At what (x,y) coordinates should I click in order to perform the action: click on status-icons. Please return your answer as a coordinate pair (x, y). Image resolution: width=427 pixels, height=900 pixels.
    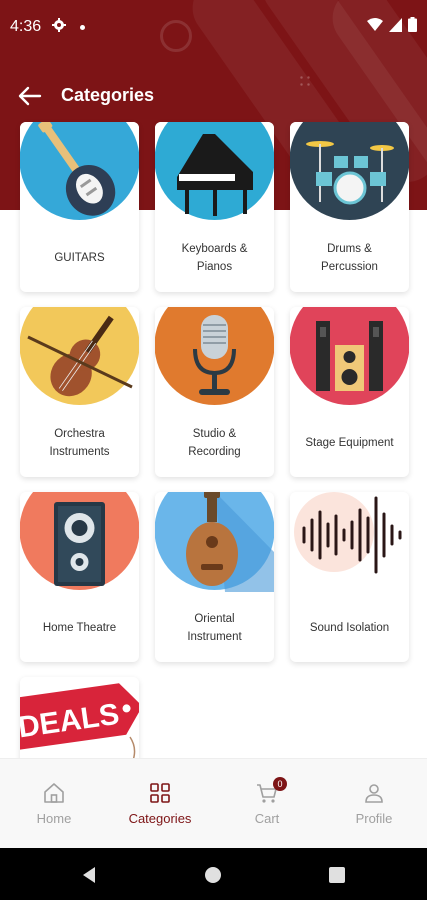
    Looking at the image, I should click on (392, 24).